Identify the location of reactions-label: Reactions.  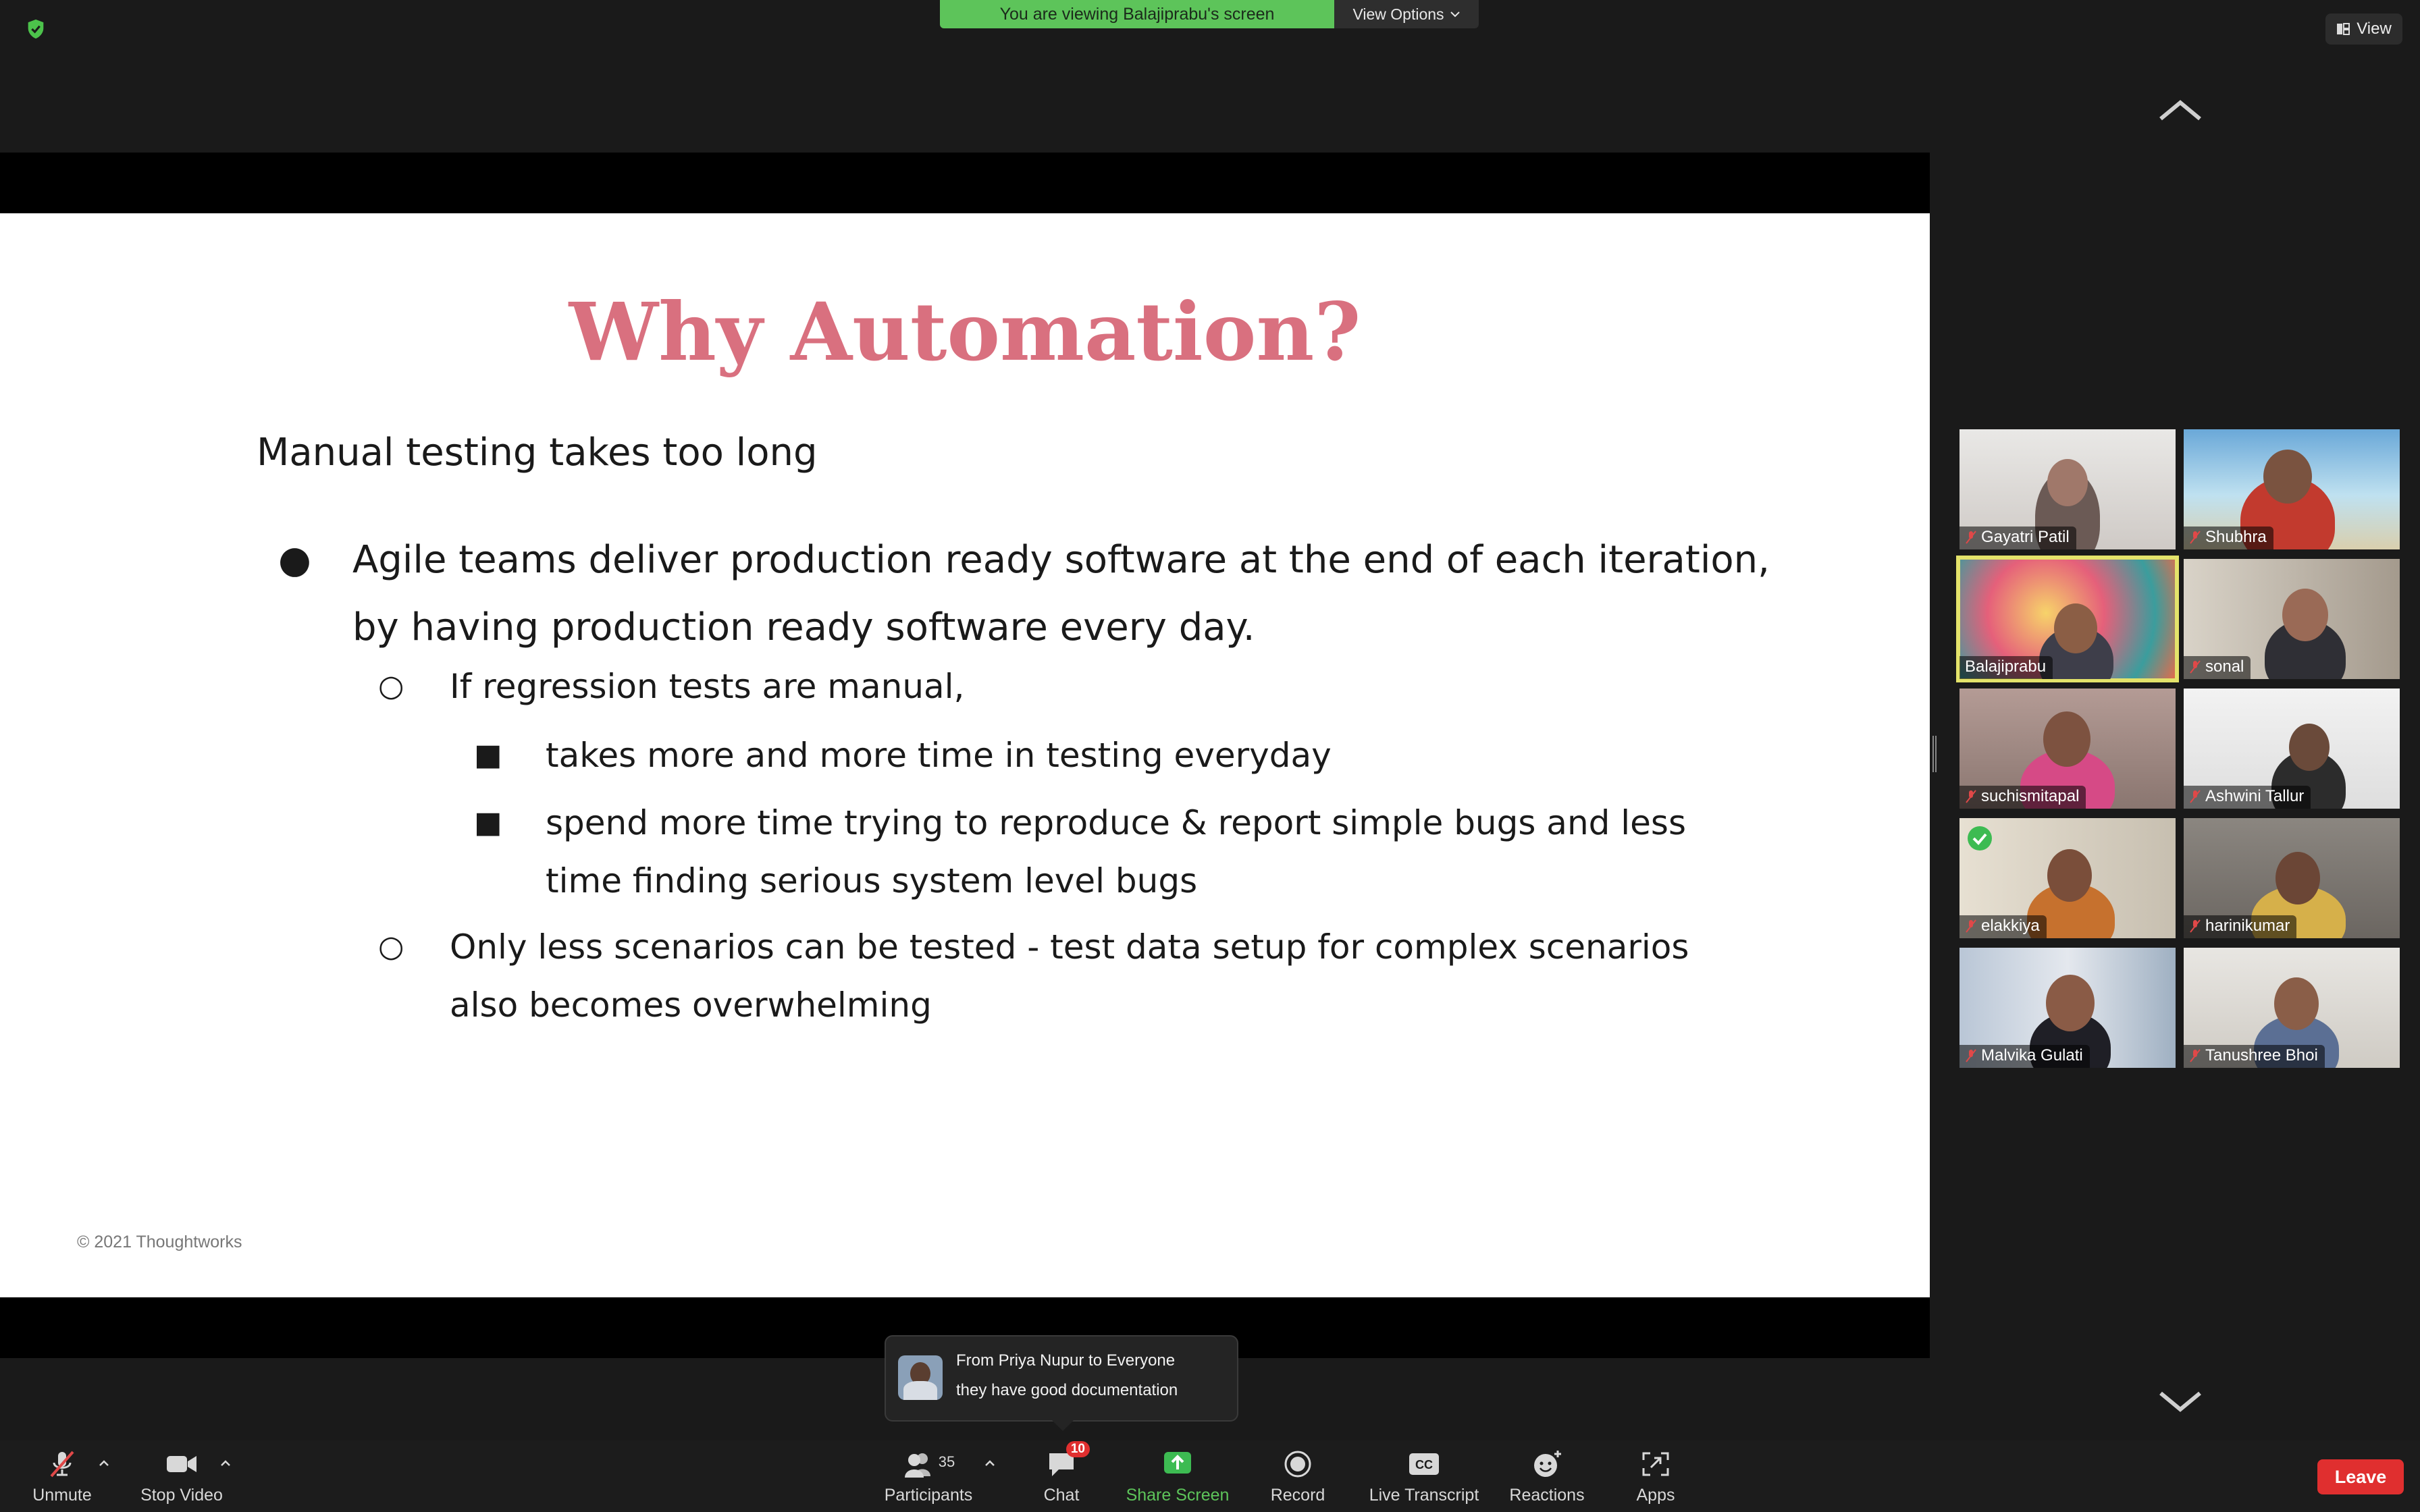
(1547, 1496).